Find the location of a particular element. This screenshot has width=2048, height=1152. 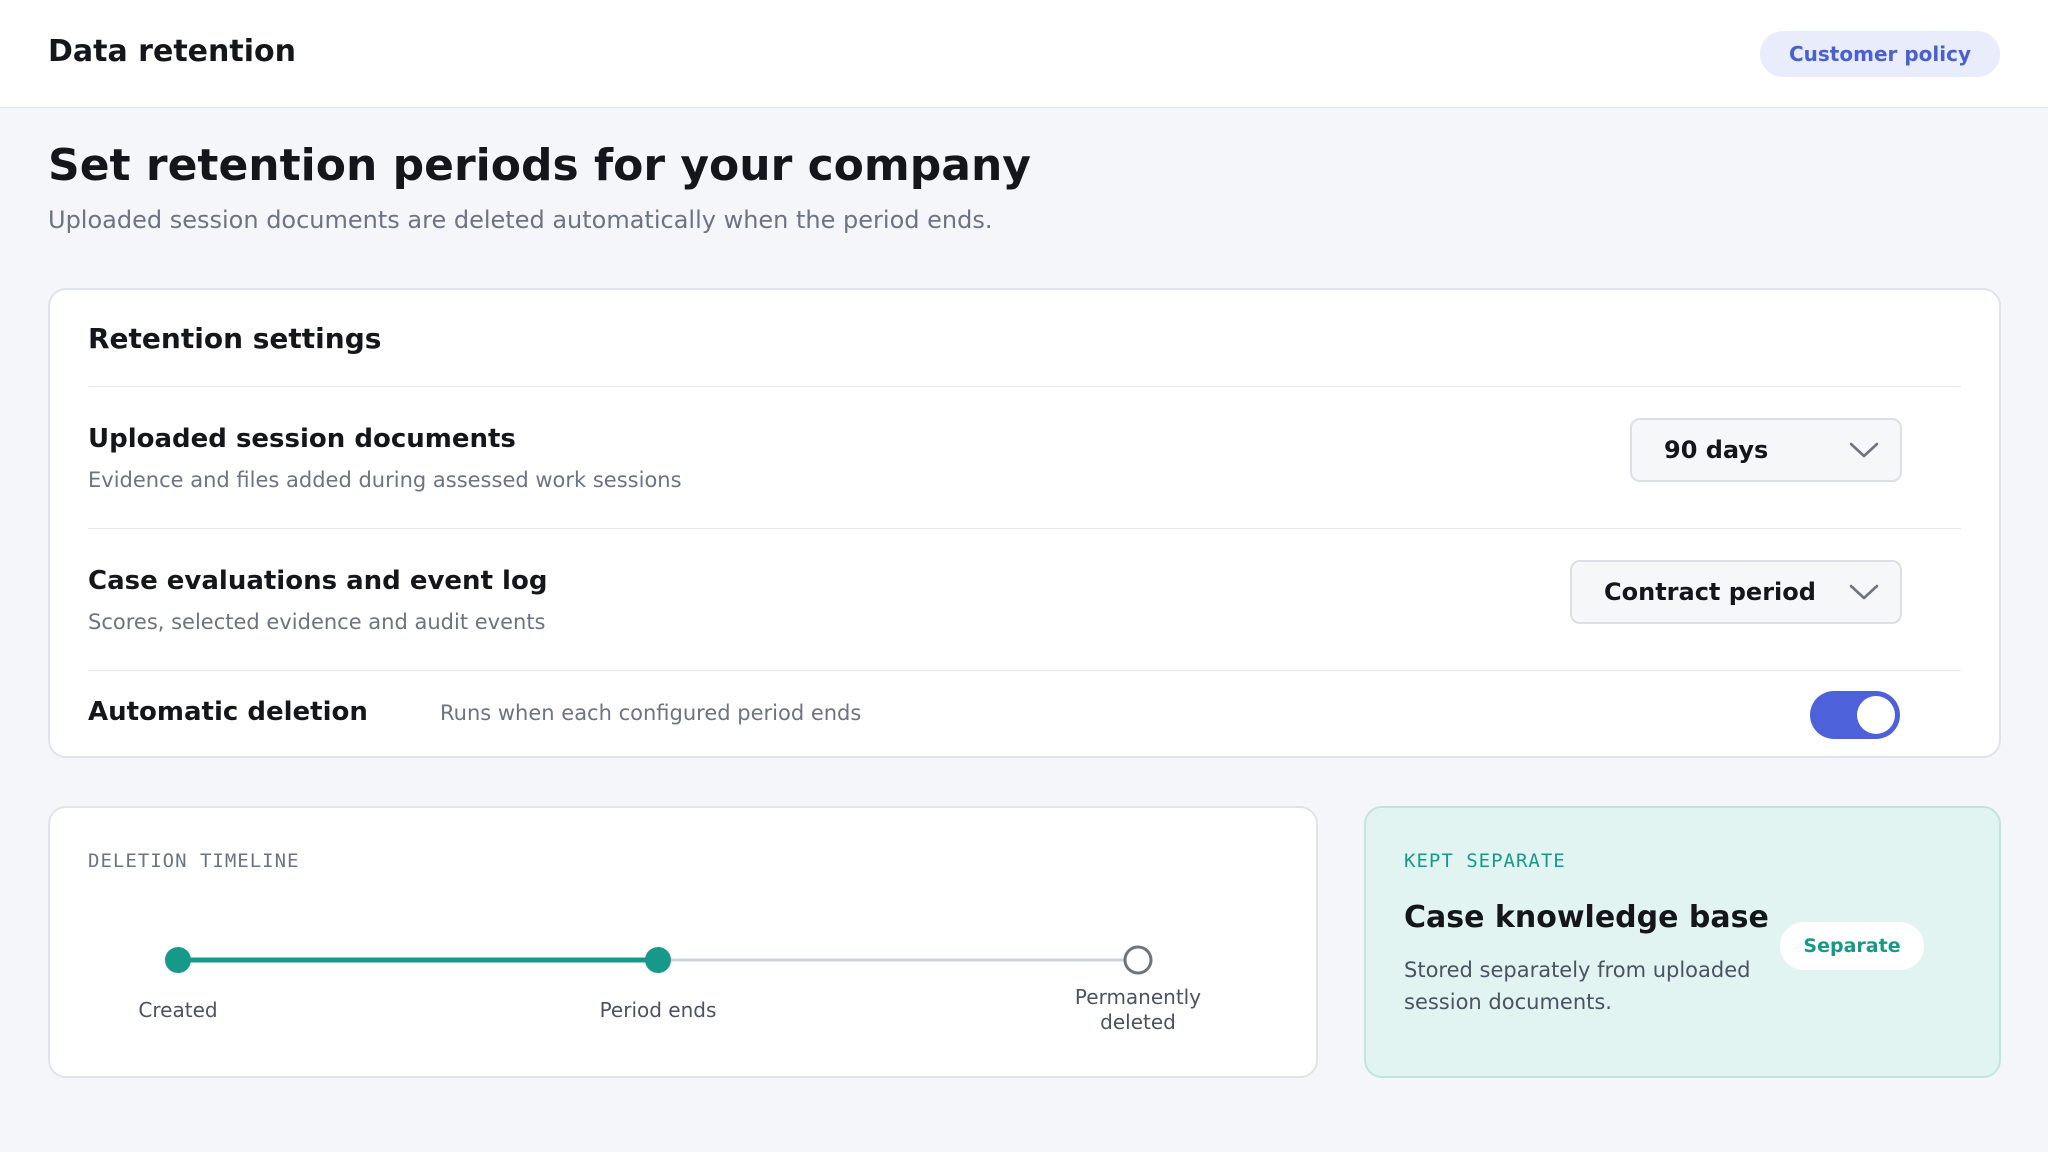

timeline-dot-period-ends is located at coordinates (658, 960).